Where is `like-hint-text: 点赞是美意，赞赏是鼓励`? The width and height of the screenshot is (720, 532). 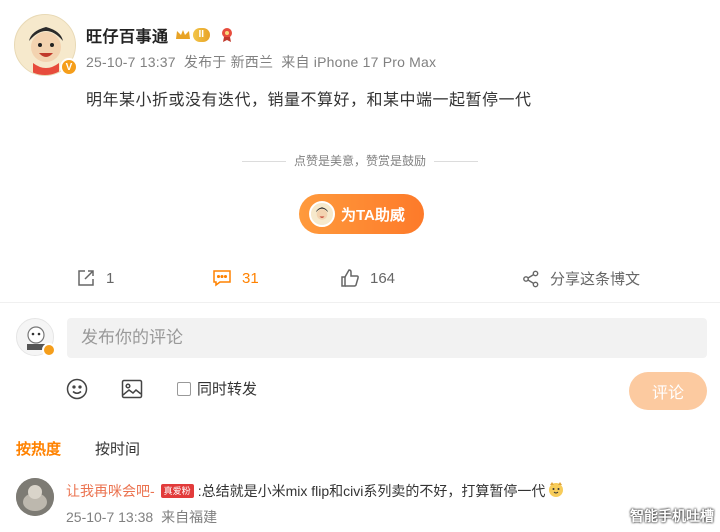 like-hint-text: 点赞是美意，赞赏是鼓励 is located at coordinates (359, 161).